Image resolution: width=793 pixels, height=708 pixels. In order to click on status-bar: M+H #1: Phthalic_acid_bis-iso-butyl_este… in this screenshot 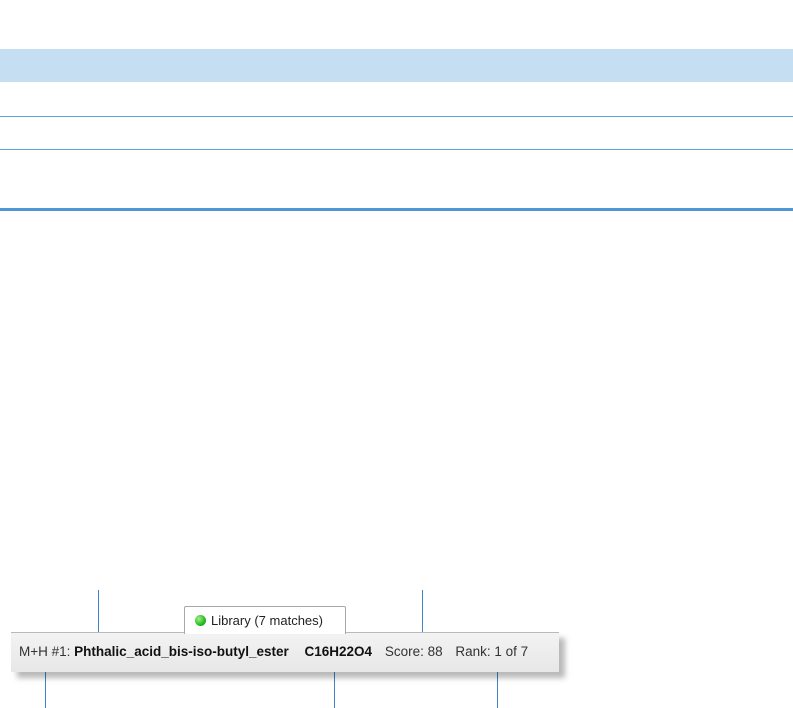, I will do `click(285, 652)`.